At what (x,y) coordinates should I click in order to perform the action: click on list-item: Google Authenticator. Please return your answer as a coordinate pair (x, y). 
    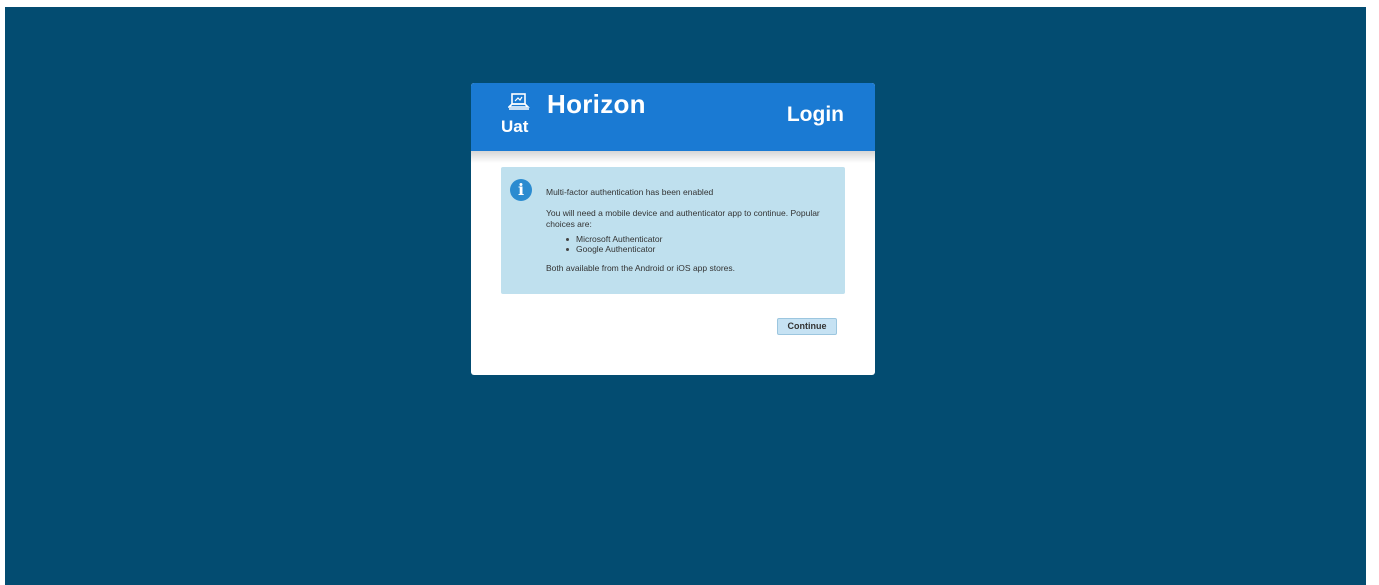
    Looking at the image, I should click on (703, 249).